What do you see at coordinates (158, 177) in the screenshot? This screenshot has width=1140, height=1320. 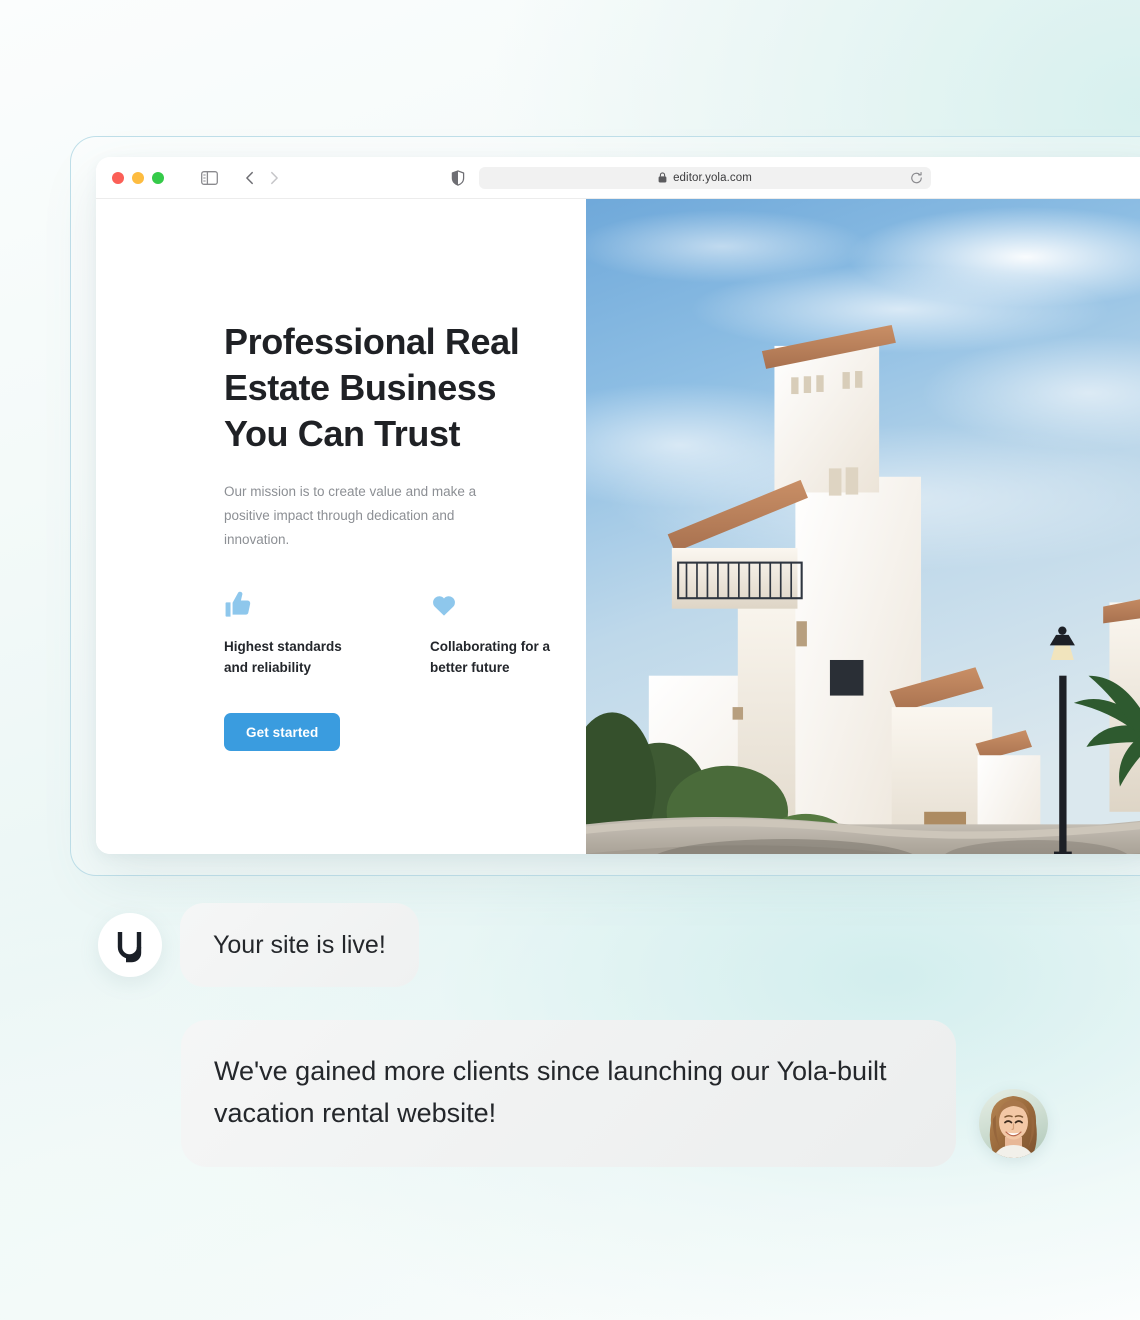 I see `zoom-window-button` at bounding box center [158, 177].